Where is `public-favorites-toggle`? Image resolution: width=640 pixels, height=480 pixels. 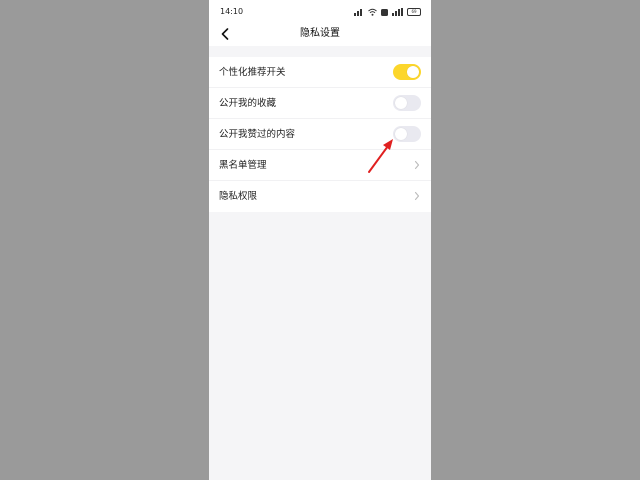
public-favorites-toggle is located at coordinates (407, 103).